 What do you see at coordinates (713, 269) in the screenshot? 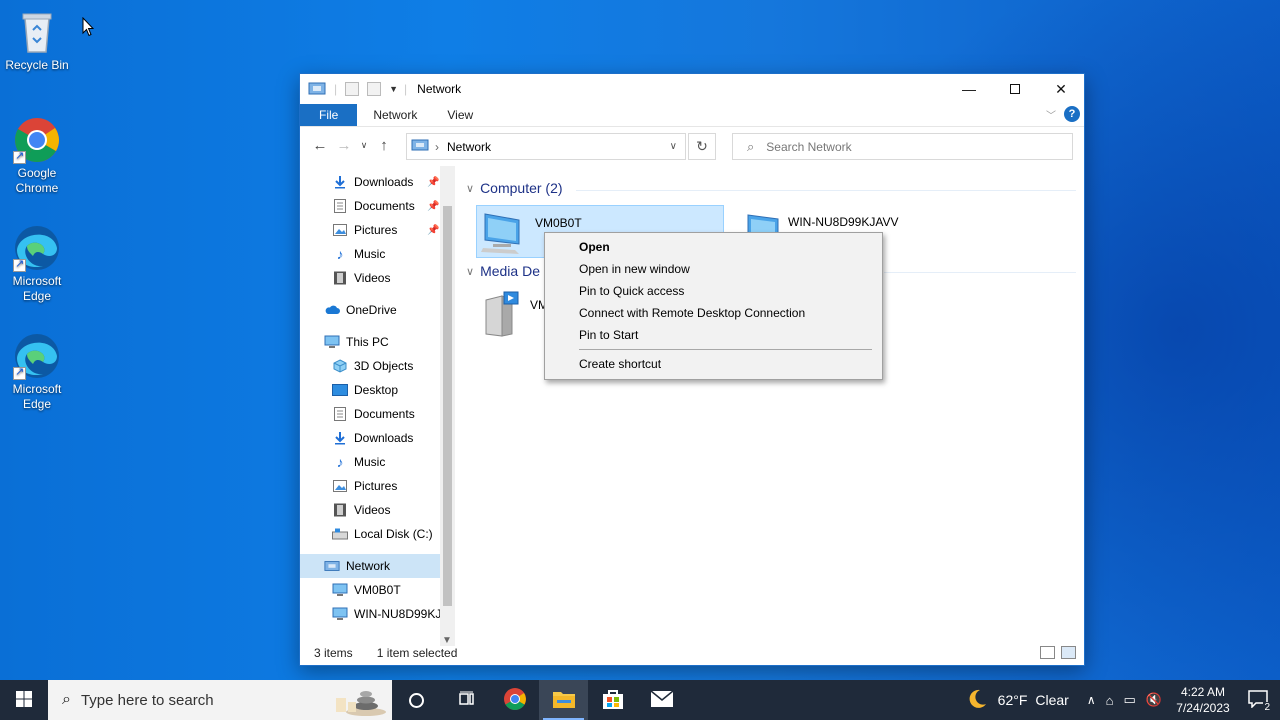
I see `menu-item-open-new-window: Open in new window` at bounding box center [713, 269].